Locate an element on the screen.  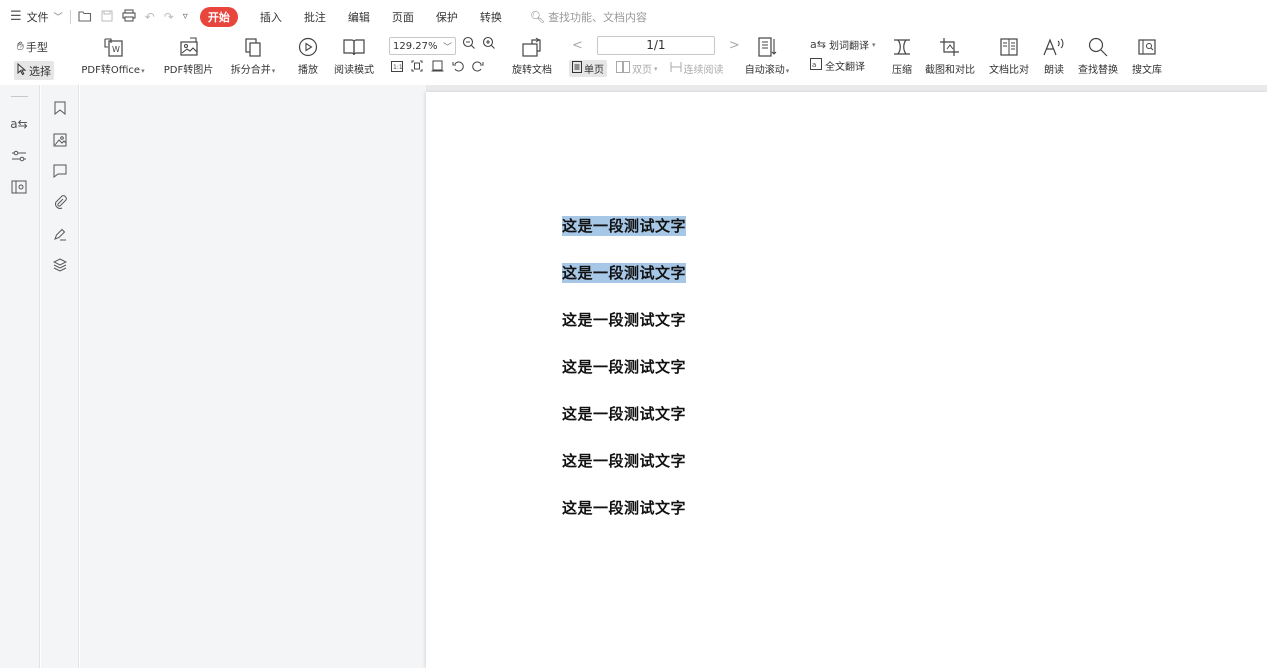
find-replace-button: 查找替换 is located at coordinates (1098, 55).